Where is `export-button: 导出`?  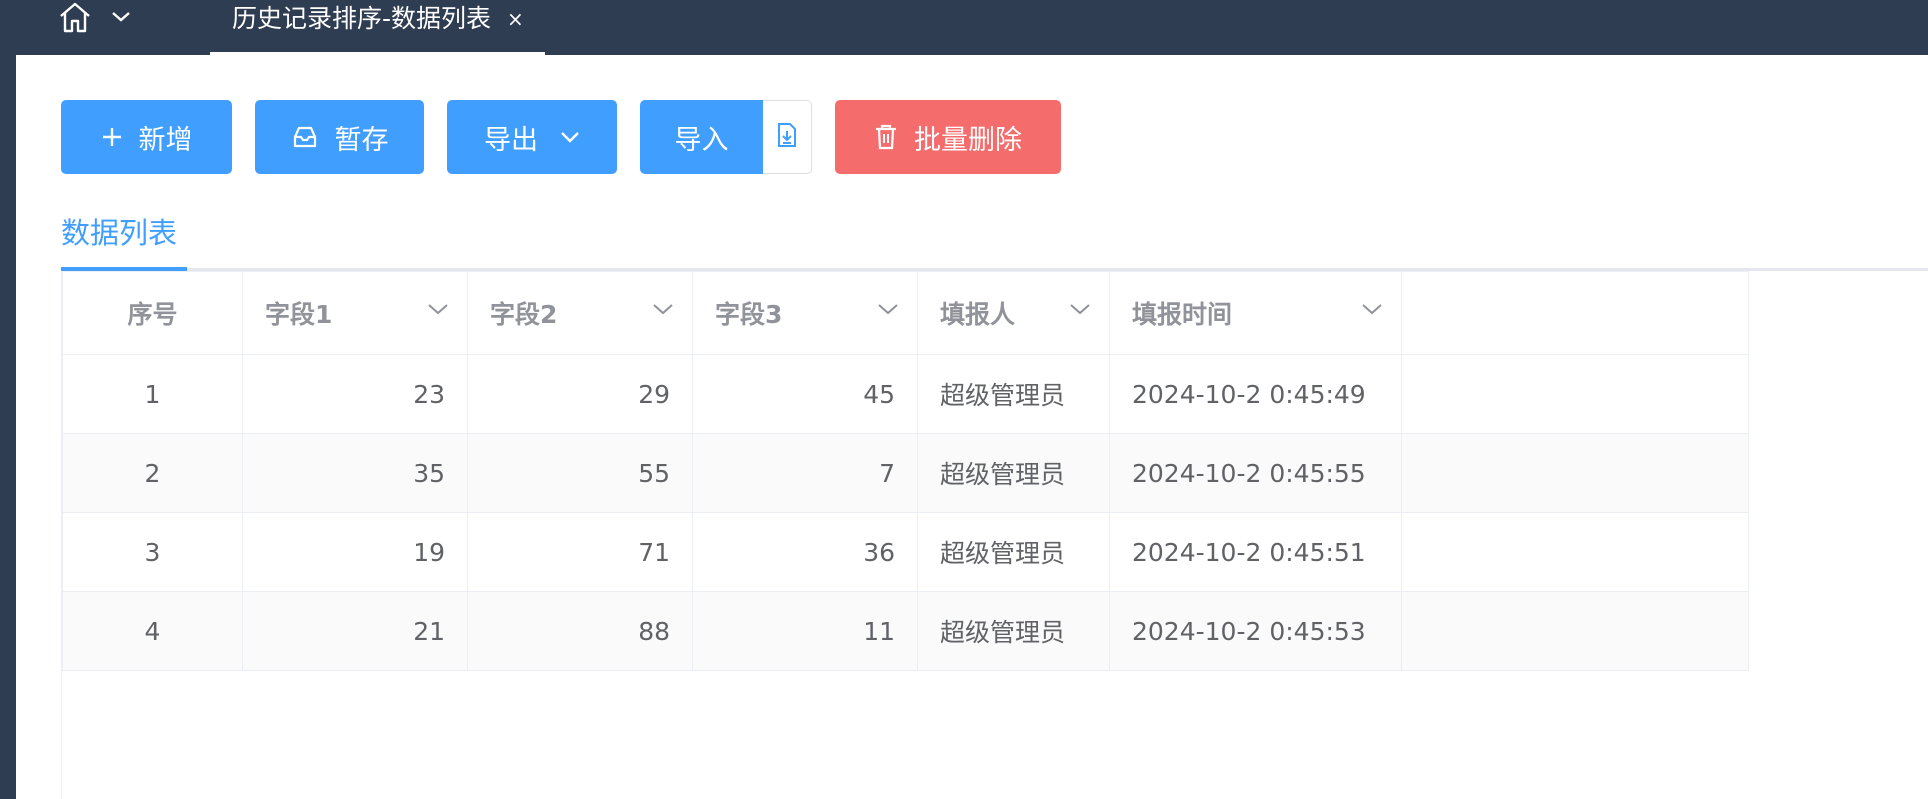 export-button: 导出 is located at coordinates (532, 137).